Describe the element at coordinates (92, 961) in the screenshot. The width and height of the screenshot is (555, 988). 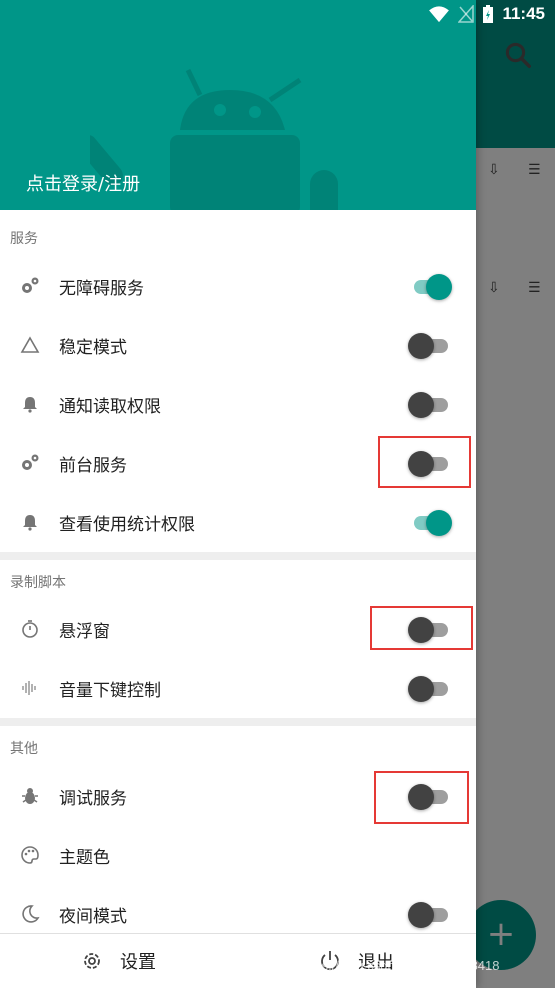
I see `gear-icon` at that location.